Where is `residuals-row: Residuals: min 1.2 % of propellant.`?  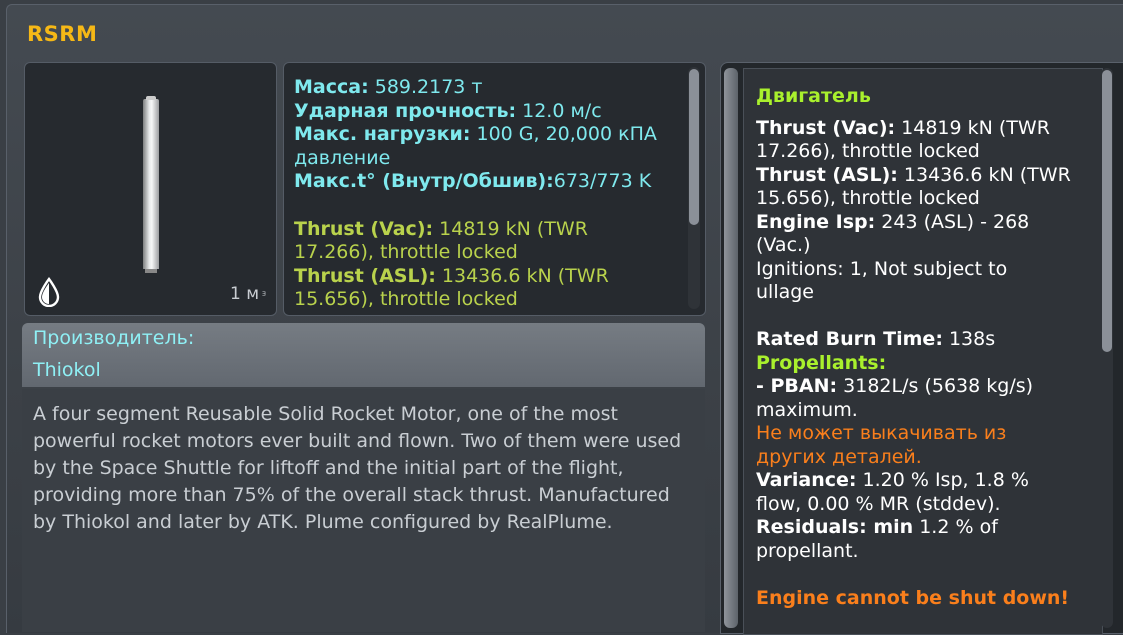
residuals-row: Residuals: min 1.2 % of propellant. is located at coordinates (926, 539).